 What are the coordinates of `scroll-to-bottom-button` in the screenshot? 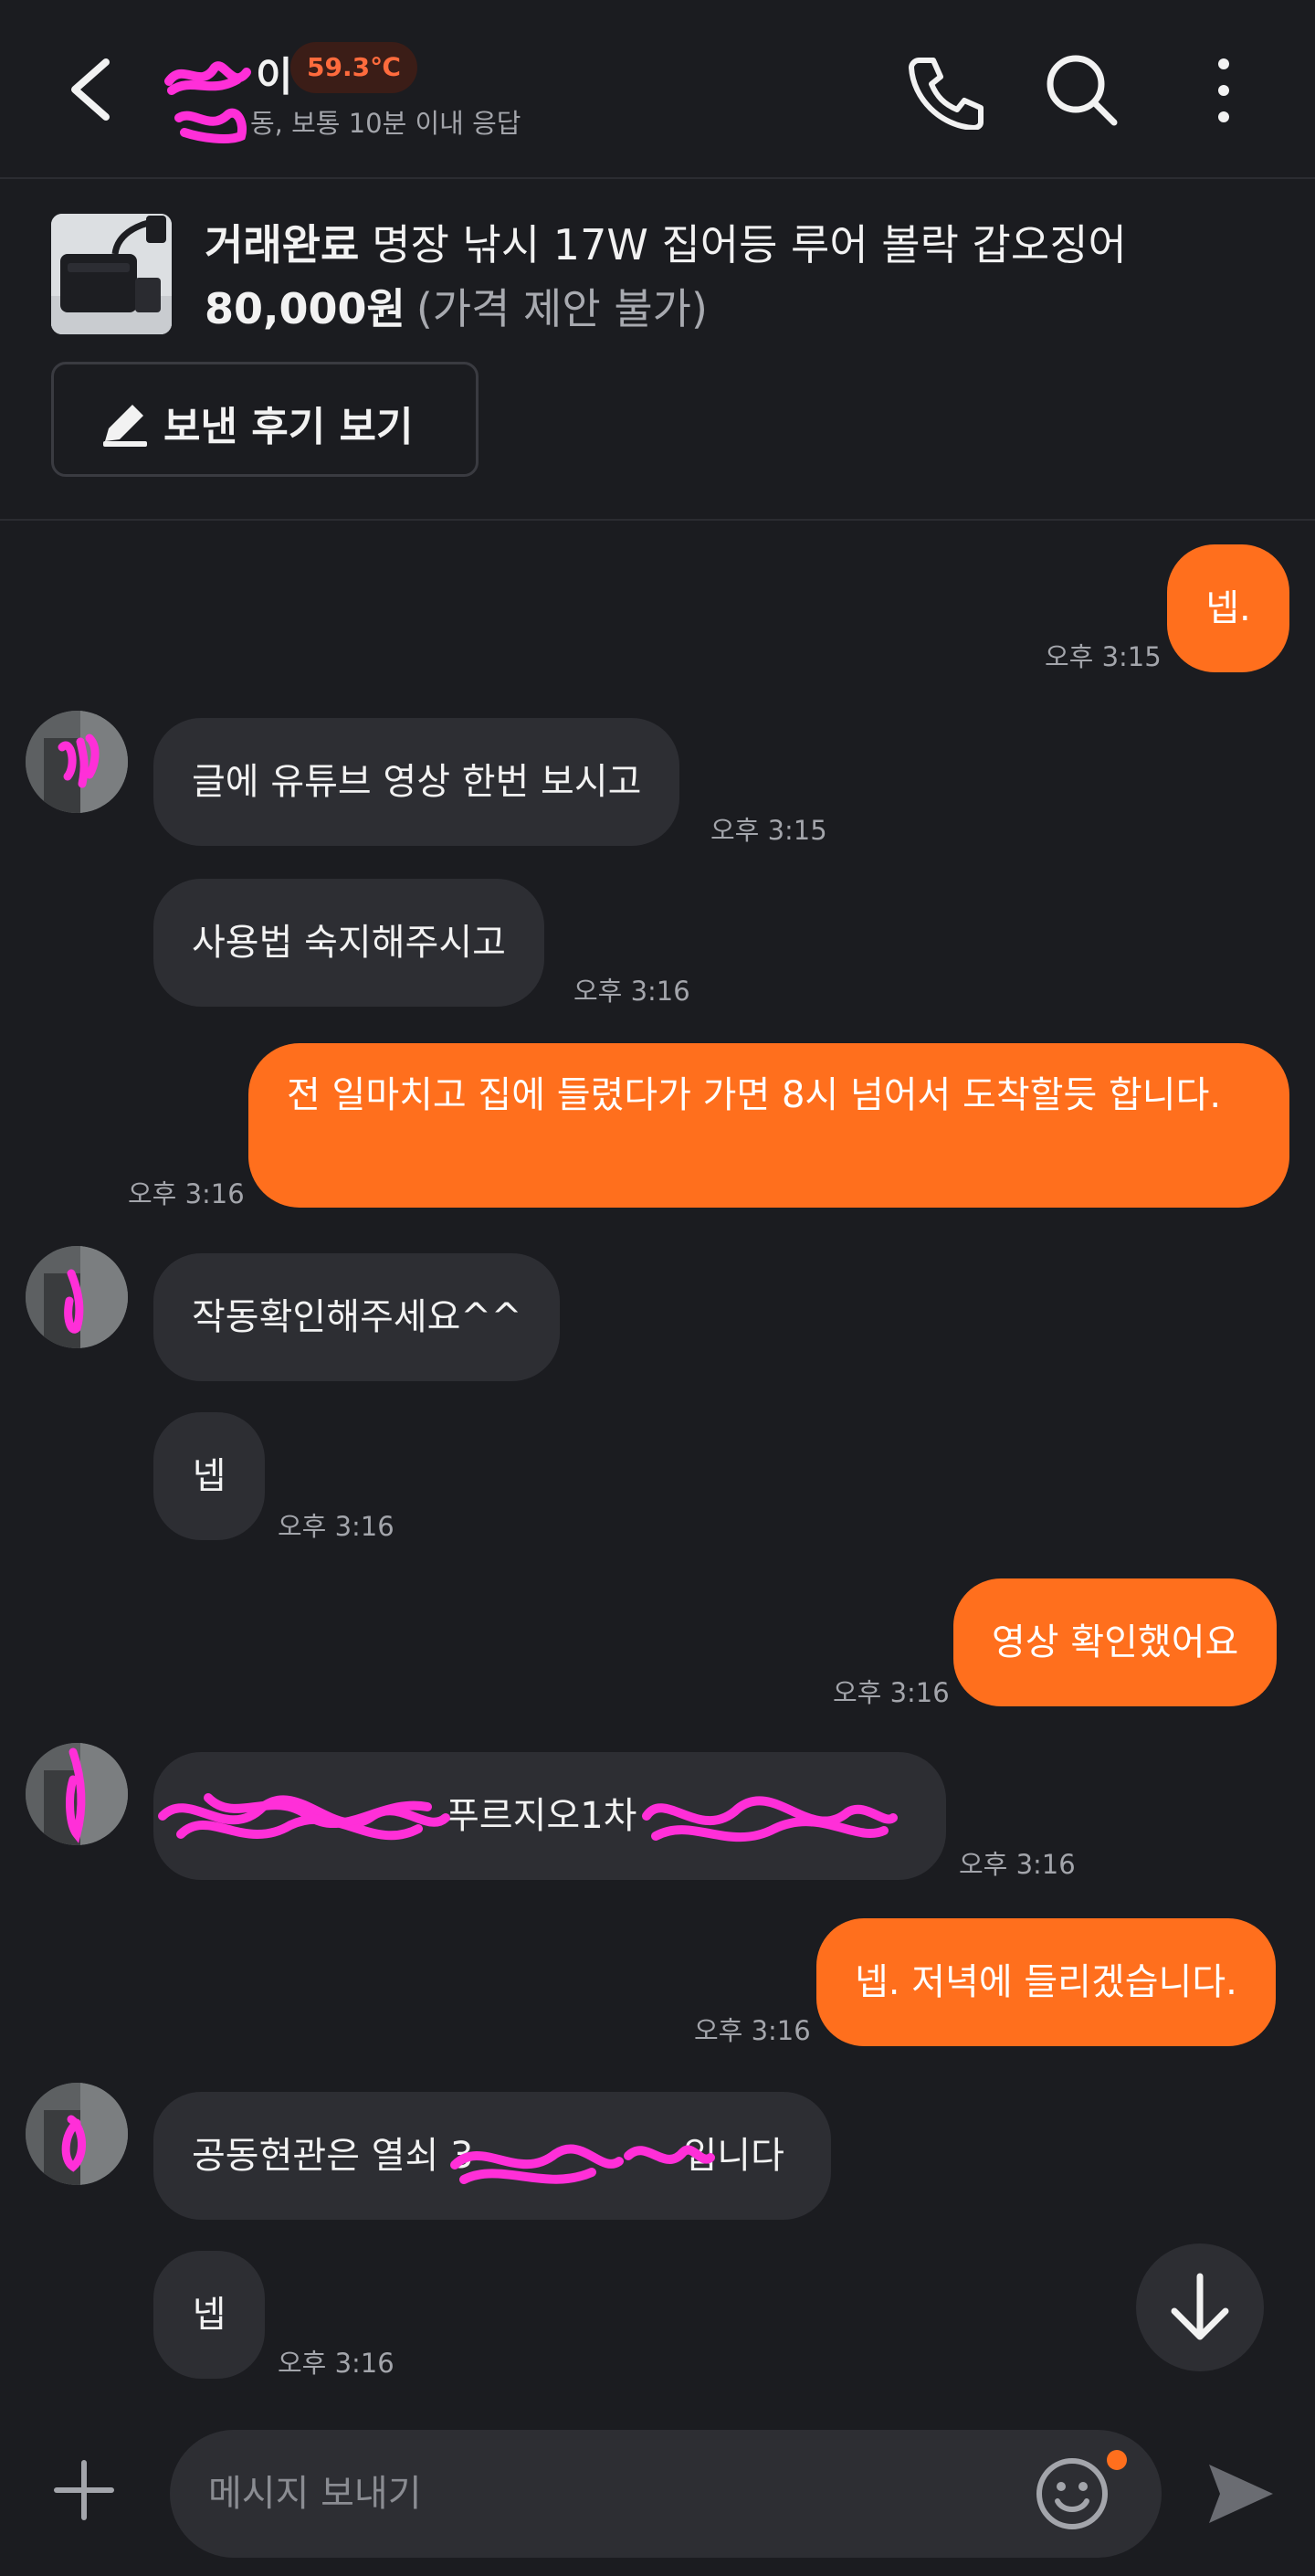 It's located at (1200, 2307).